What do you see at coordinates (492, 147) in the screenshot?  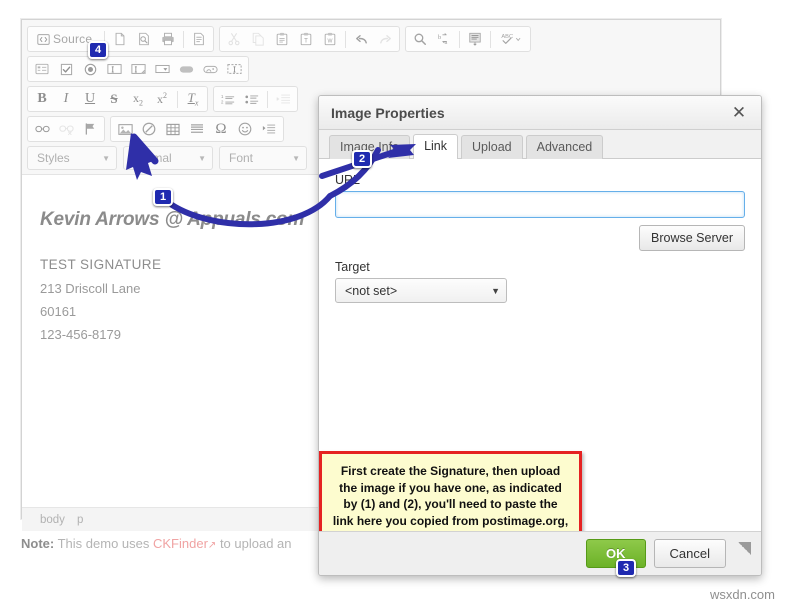 I see `tab-upload: Upload` at bounding box center [492, 147].